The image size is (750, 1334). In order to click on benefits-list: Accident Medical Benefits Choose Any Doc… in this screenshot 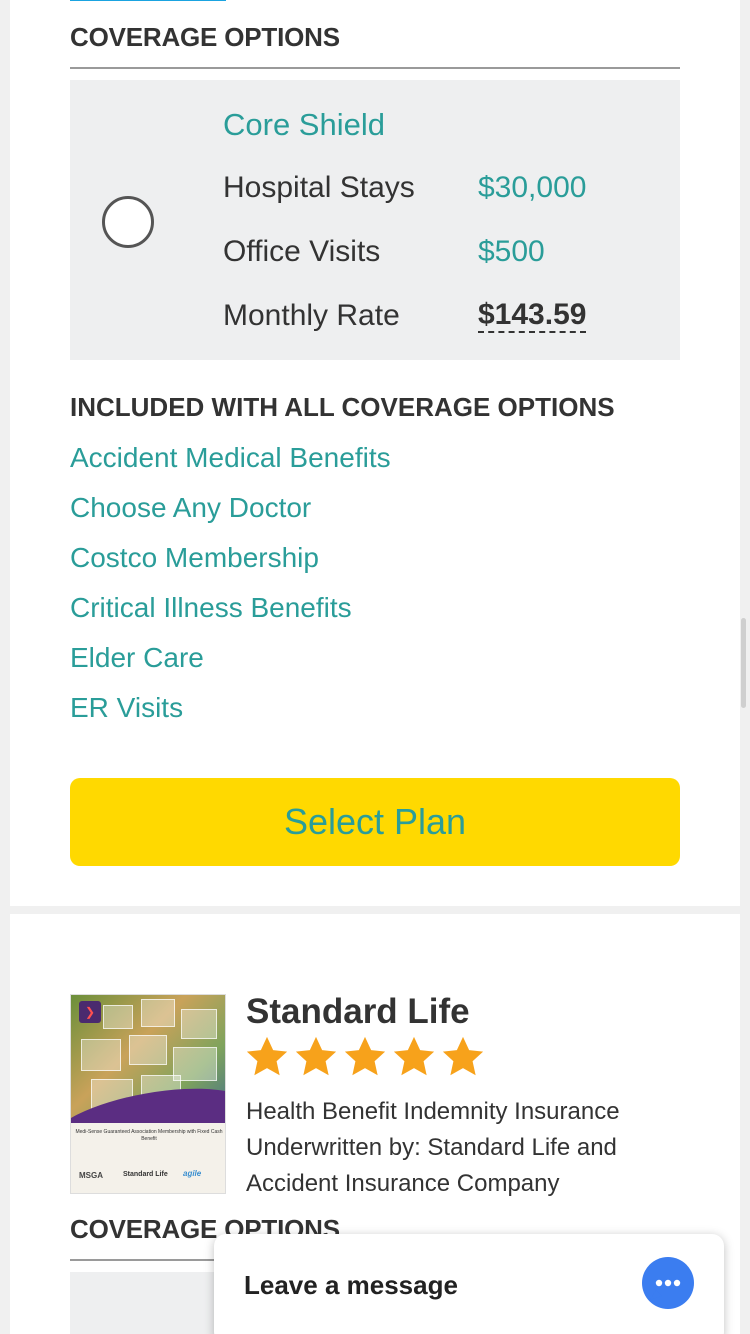, I will do `click(230, 590)`.